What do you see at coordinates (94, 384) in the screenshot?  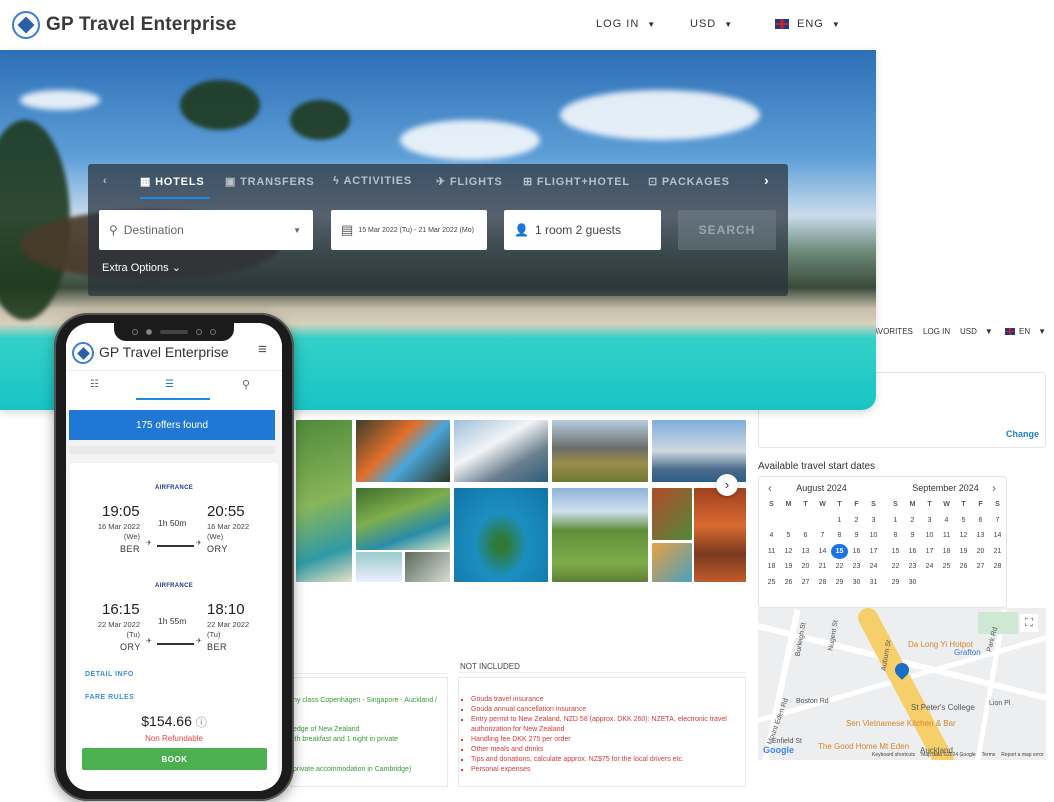 I see `filter-list-icon: ☷` at bounding box center [94, 384].